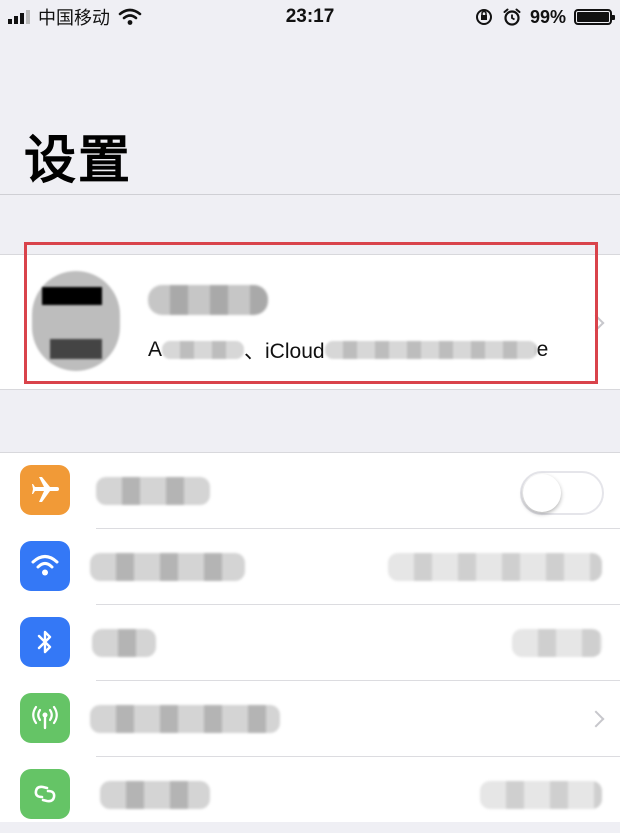 The width and height of the screenshot is (620, 833). Describe the element at coordinates (130, 16) in the screenshot. I see `wifi-status-icon` at that location.